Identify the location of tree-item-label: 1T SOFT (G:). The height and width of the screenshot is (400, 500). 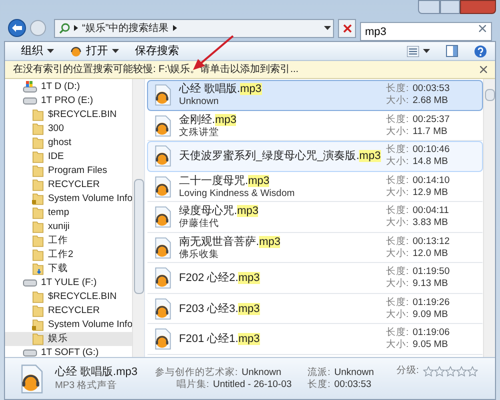
(70, 351).